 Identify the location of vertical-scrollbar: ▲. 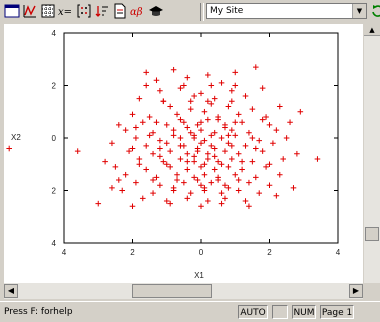
(372, 153).